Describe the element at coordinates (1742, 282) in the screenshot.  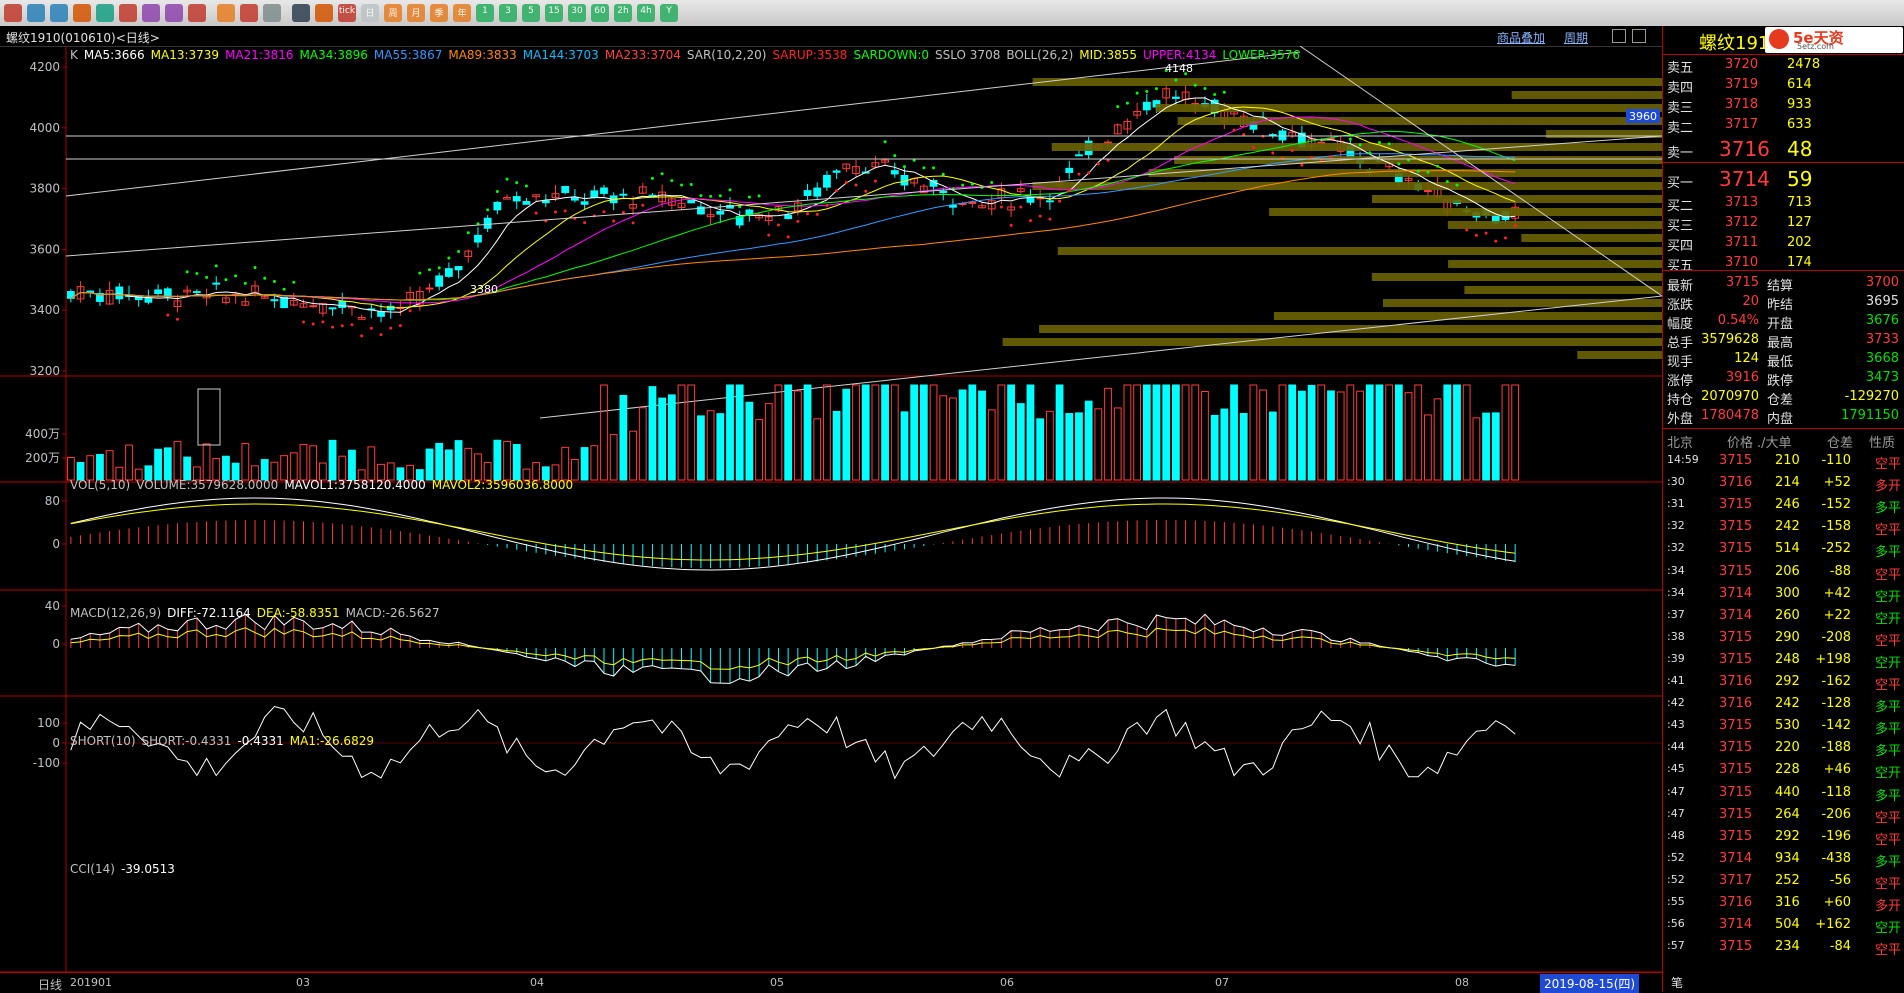
I see `stat-value: 3715` at that location.